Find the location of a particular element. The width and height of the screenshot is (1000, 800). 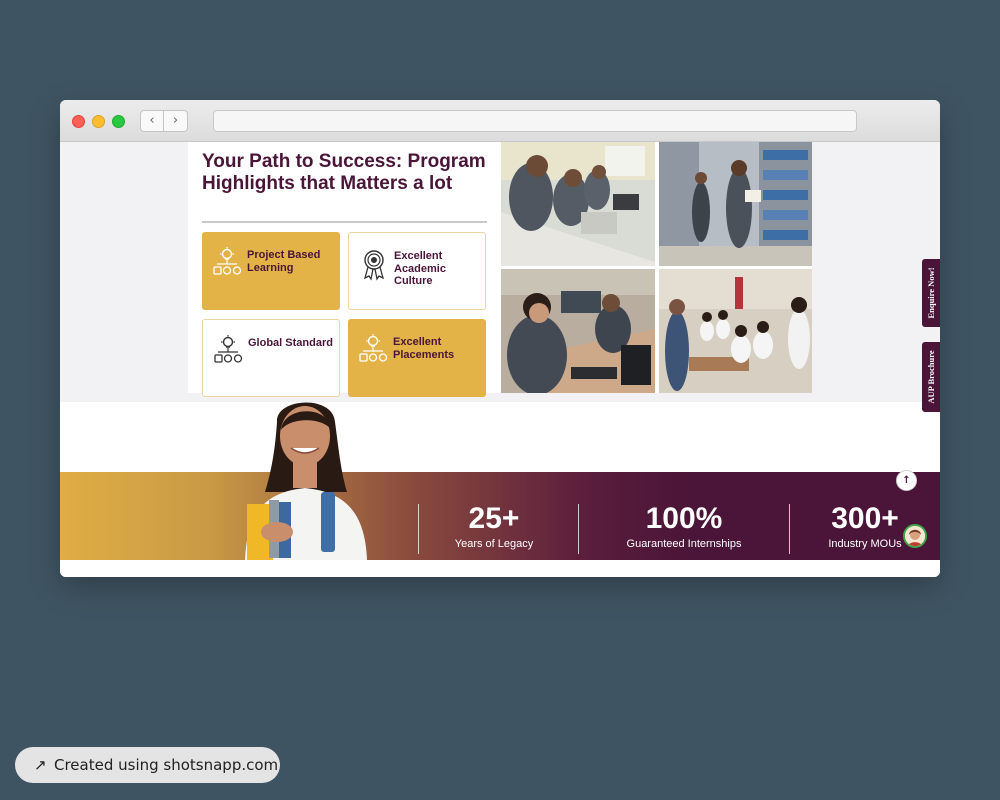

stat-value: 300+ is located at coordinates (865, 518).